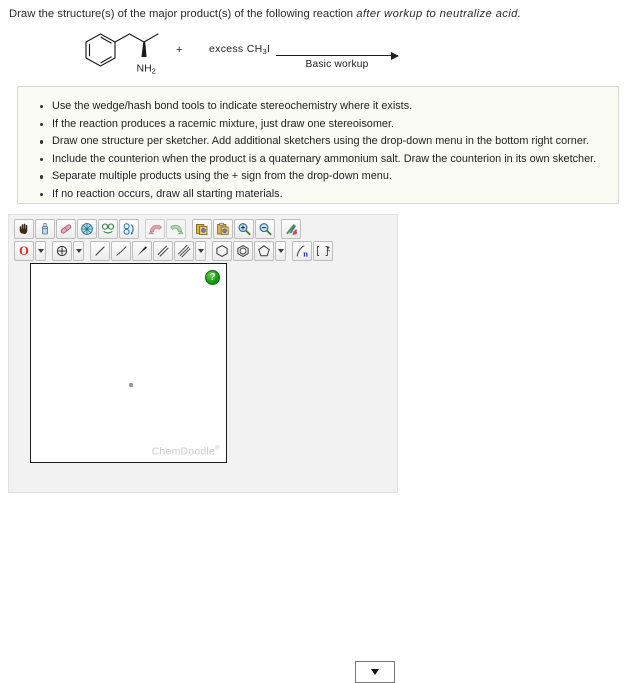 This screenshot has width=639, height=683. What do you see at coordinates (202, 229) in the screenshot?
I see `copy-icon` at bounding box center [202, 229].